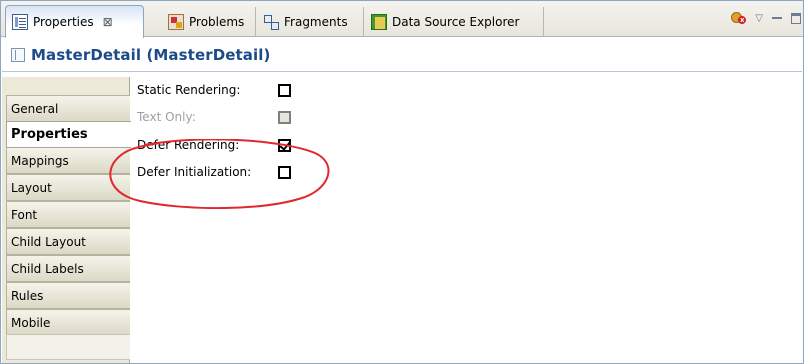  What do you see at coordinates (379, 22) in the screenshot?
I see `data-source-explorer-icon` at bounding box center [379, 22].